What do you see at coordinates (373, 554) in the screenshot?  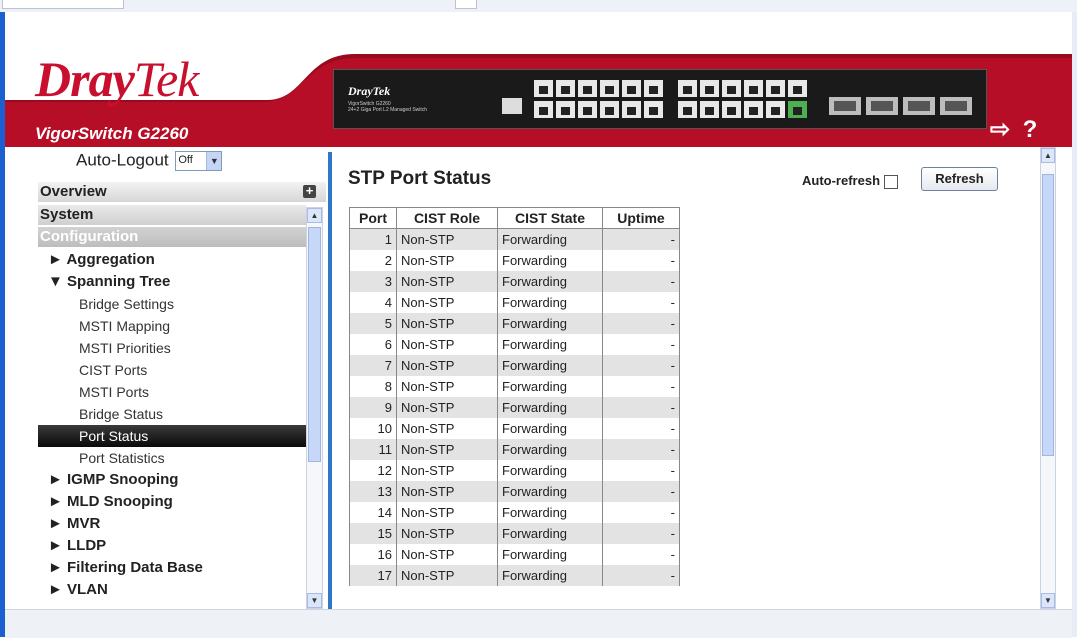 I see `table-cell: 16` at bounding box center [373, 554].